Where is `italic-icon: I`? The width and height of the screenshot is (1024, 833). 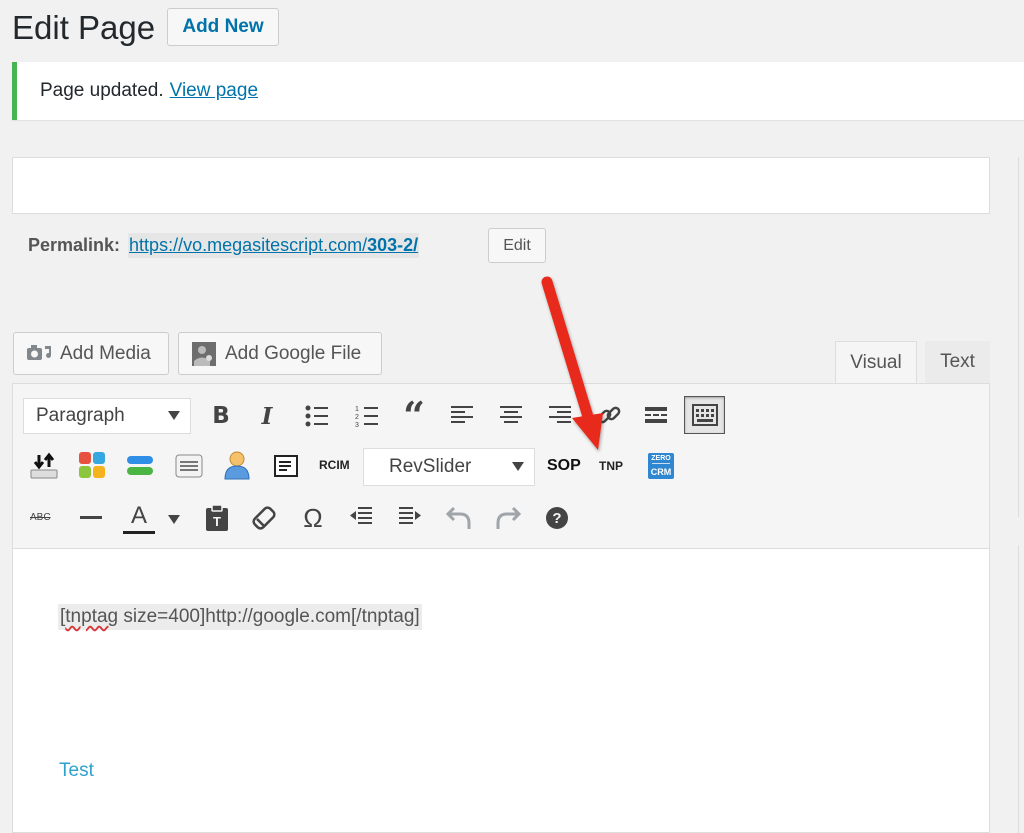
italic-icon: I is located at coordinates (267, 416).